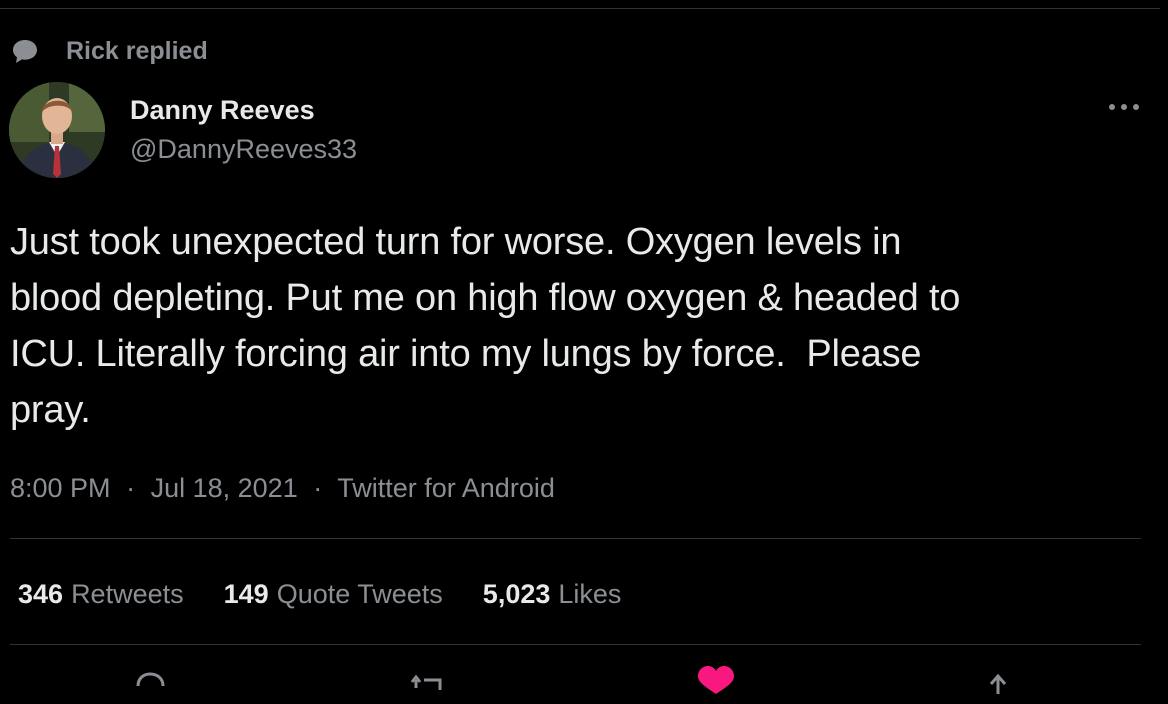 Image resolution: width=1168 pixels, height=704 pixels. I want to click on reply-button, so click(150, 684).